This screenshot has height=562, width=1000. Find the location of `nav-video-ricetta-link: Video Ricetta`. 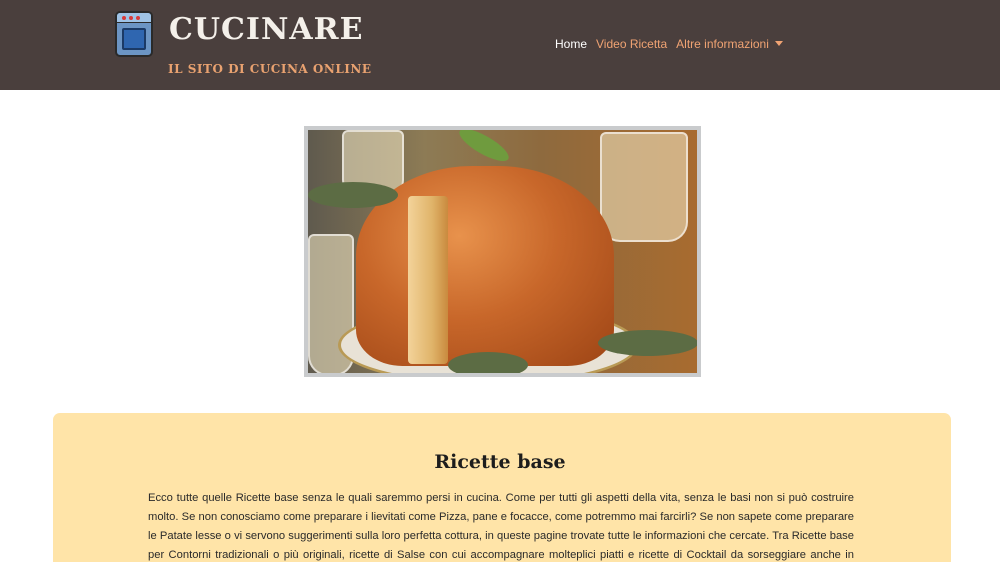

nav-video-ricetta-link: Video Ricetta is located at coordinates (631, 44).